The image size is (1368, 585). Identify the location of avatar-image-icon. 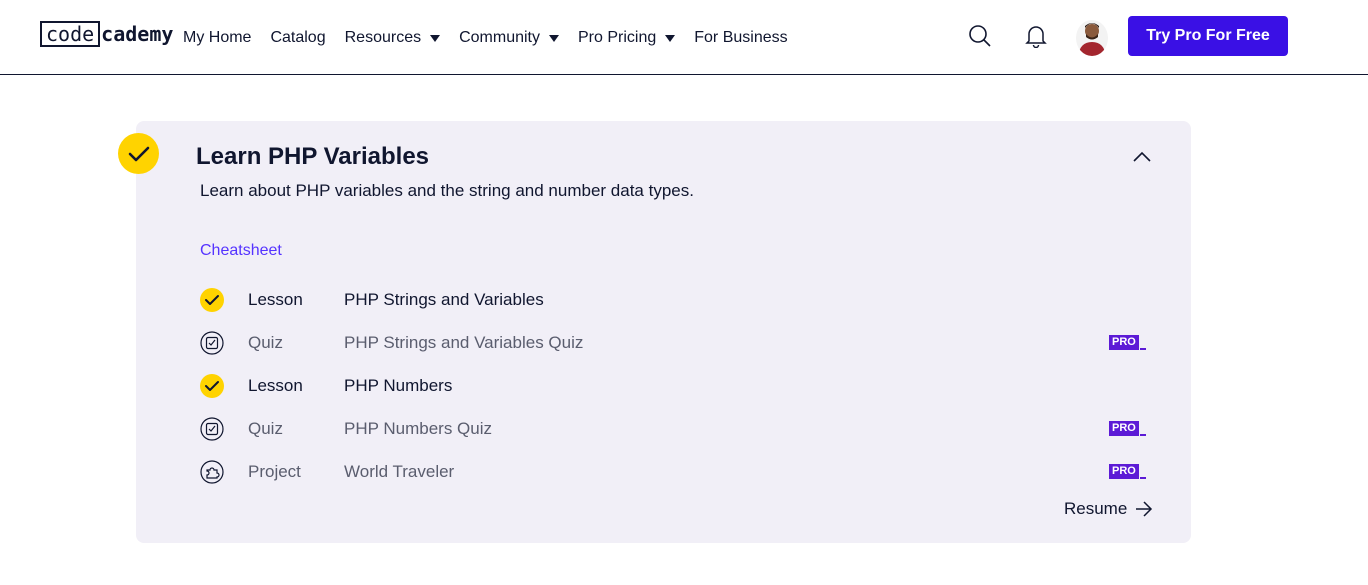
(1092, 39).